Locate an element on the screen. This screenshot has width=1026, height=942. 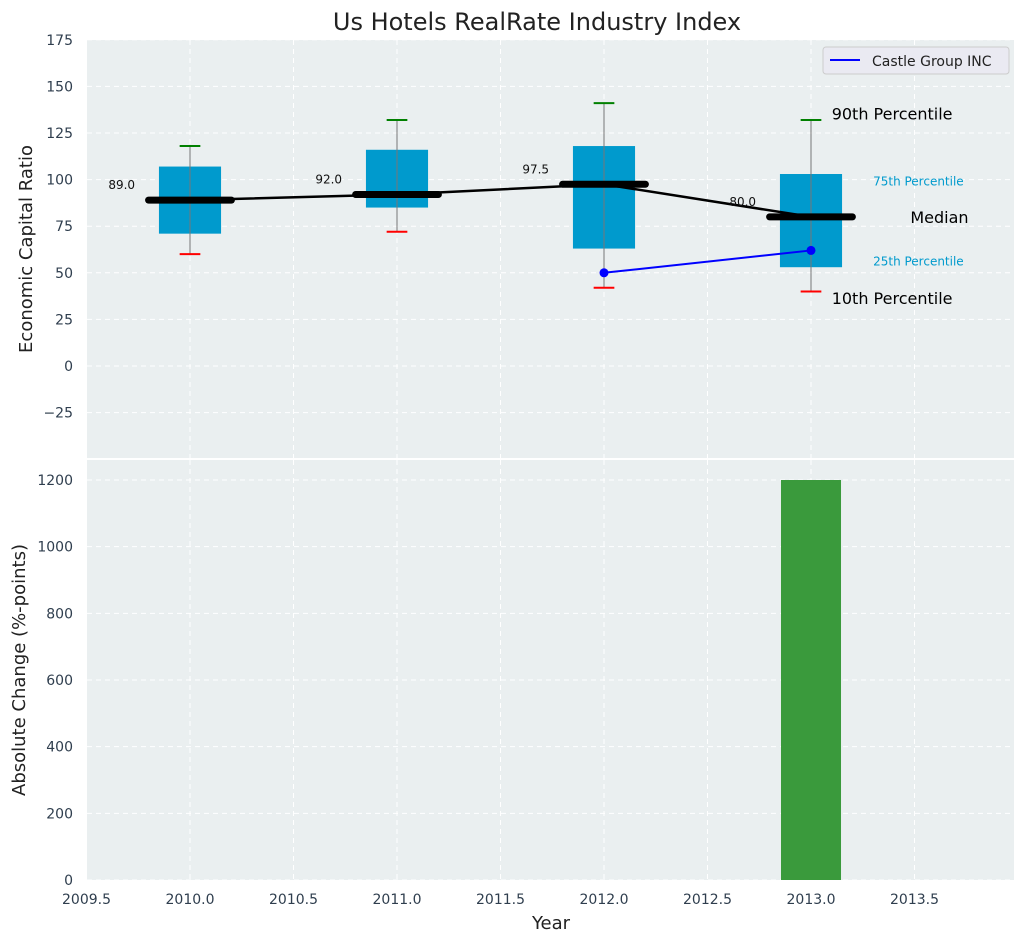
annotation-10th: 10th Percentile is located at coordinates (892, 298).